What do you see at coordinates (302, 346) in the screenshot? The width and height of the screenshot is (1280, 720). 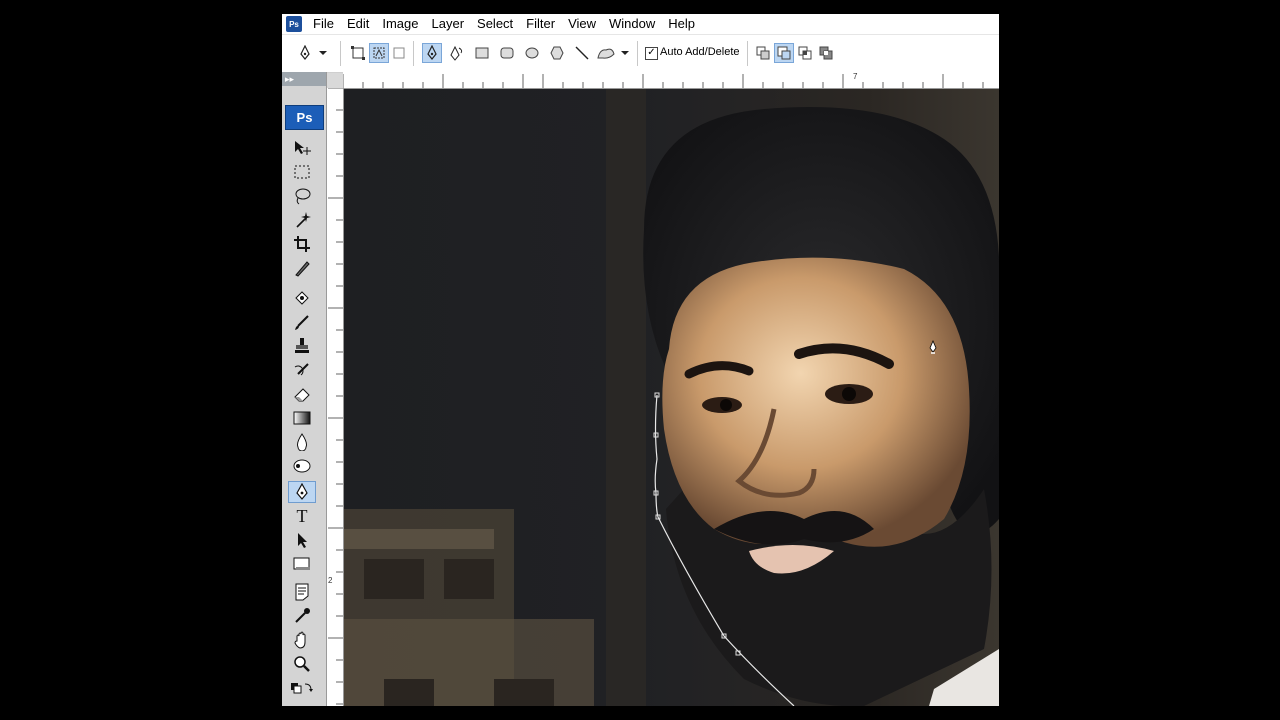 I see `clone-stamp-icon` at bounding box center [302, 346].